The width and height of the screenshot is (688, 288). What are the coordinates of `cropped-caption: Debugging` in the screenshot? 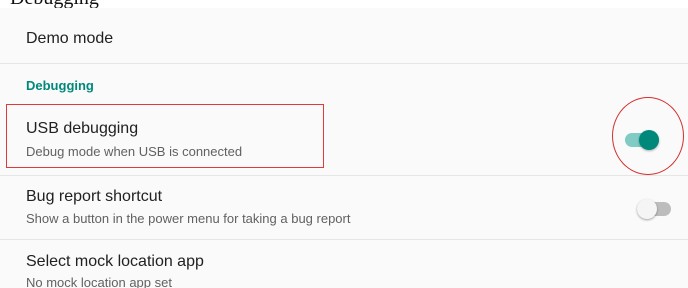 It's located at (54, 4).